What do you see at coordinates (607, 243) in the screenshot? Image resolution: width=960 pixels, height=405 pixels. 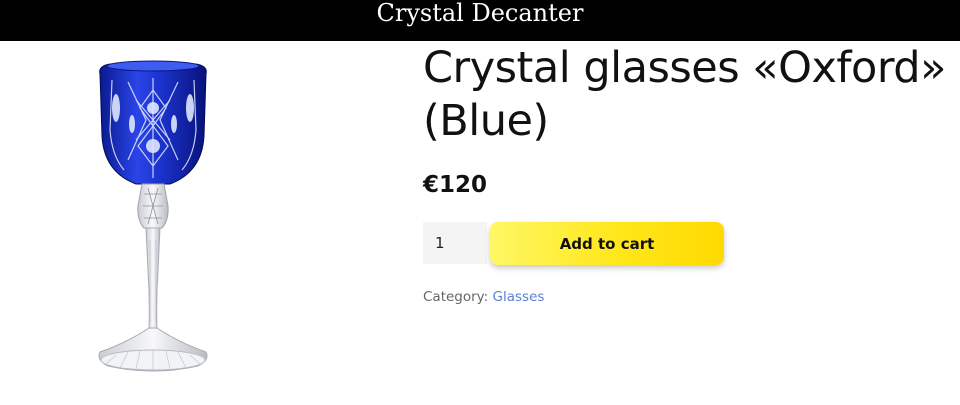 I see `add-to-cart-button: Add to cart` at bounding box center [607, 243].